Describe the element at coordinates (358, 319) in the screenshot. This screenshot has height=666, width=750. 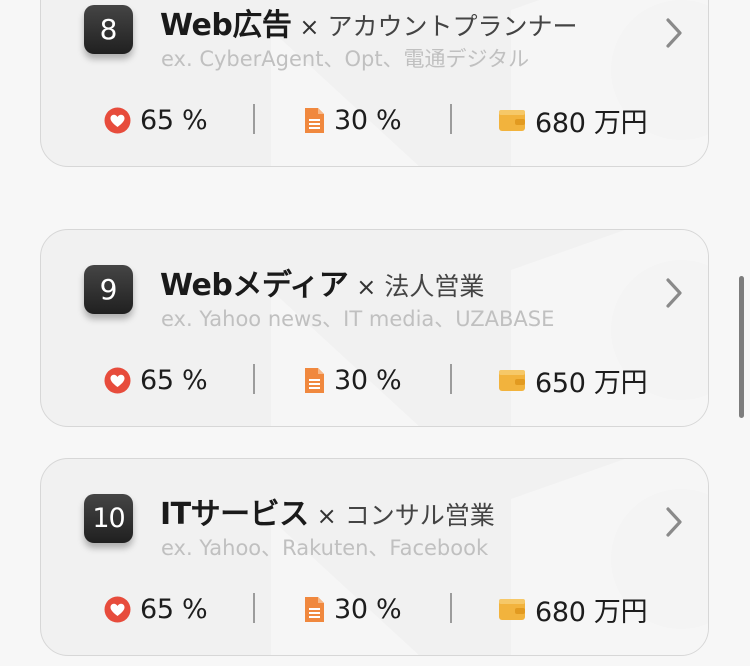
I see `company-examples: ex. Yahoo news、IT media、UZABASE` at that location.